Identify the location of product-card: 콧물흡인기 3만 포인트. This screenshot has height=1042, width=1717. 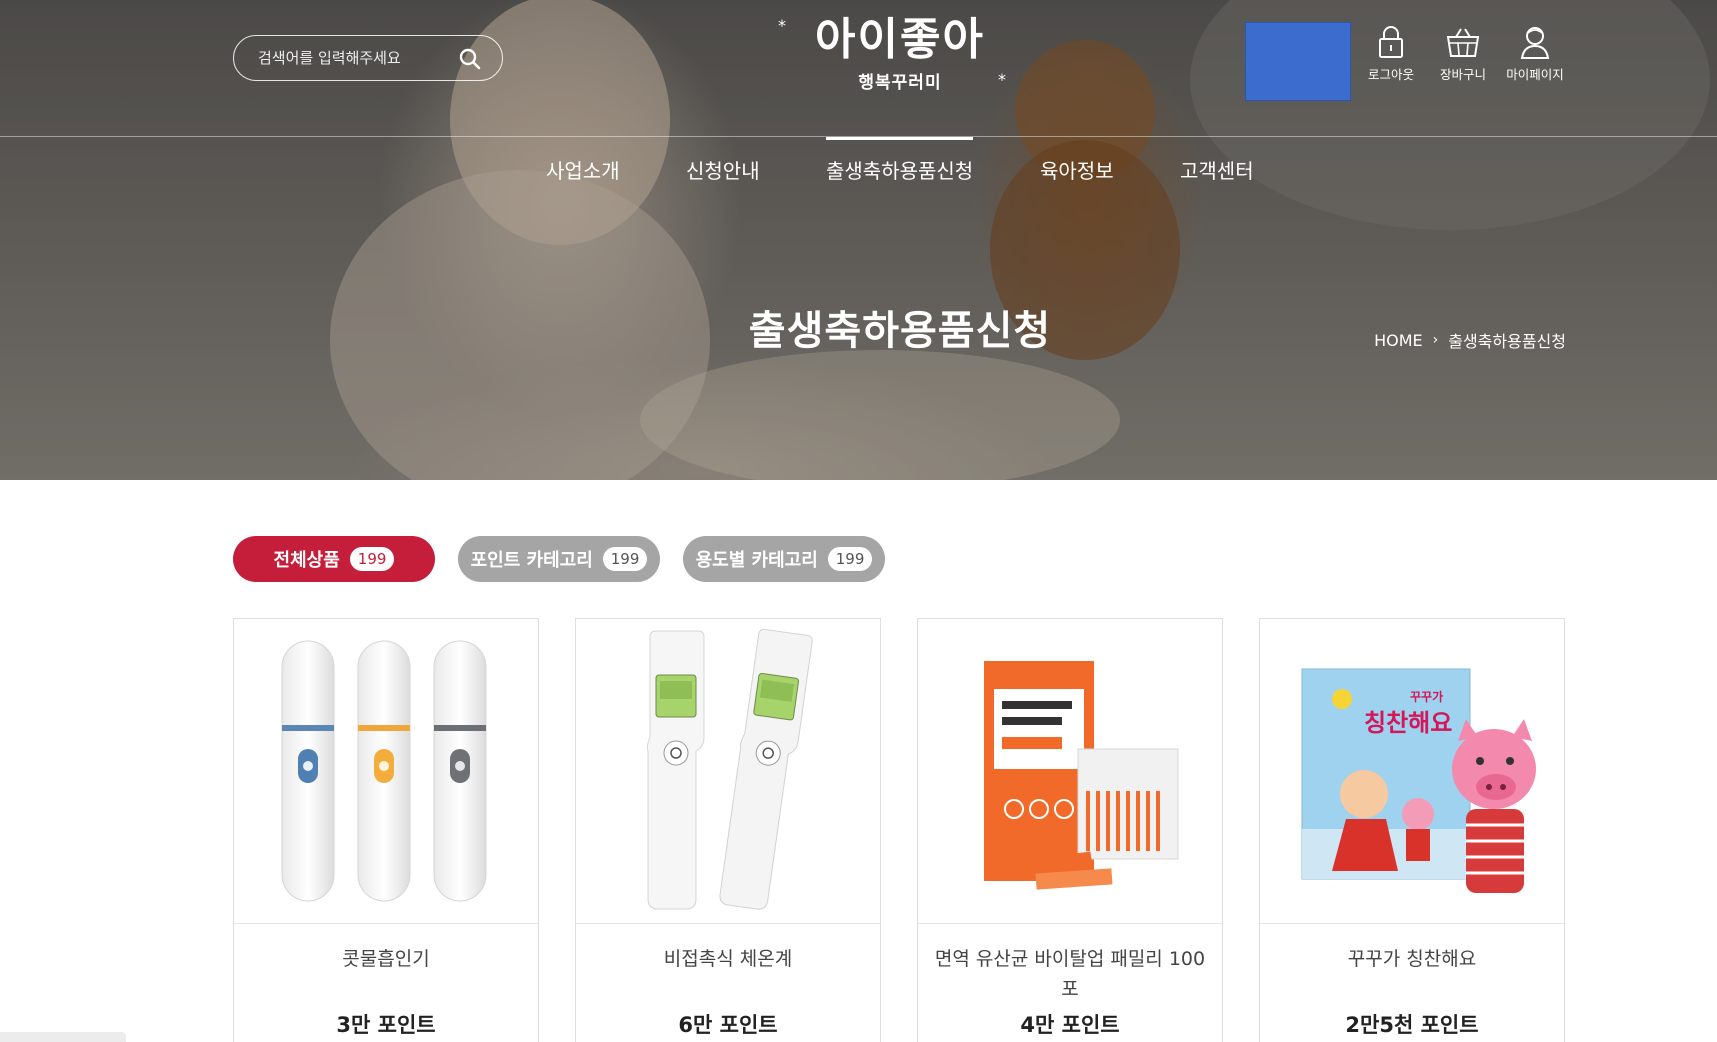
(386, 830).